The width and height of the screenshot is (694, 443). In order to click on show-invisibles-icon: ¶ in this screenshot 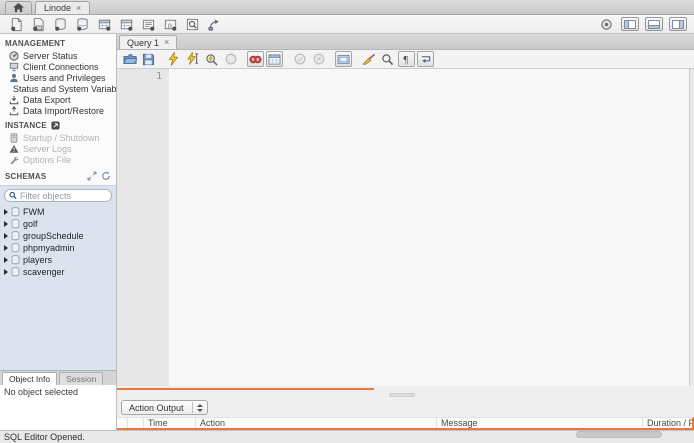, I will do `click(406, 59)`.